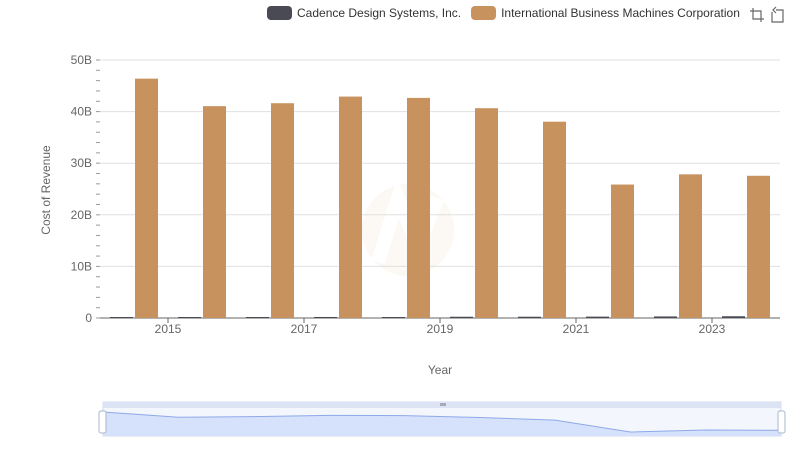 The image size is (800, 461). Describe the element at coordinates (440, 329) in the screenshot. I see `x-tick-label: 2019` at that location.